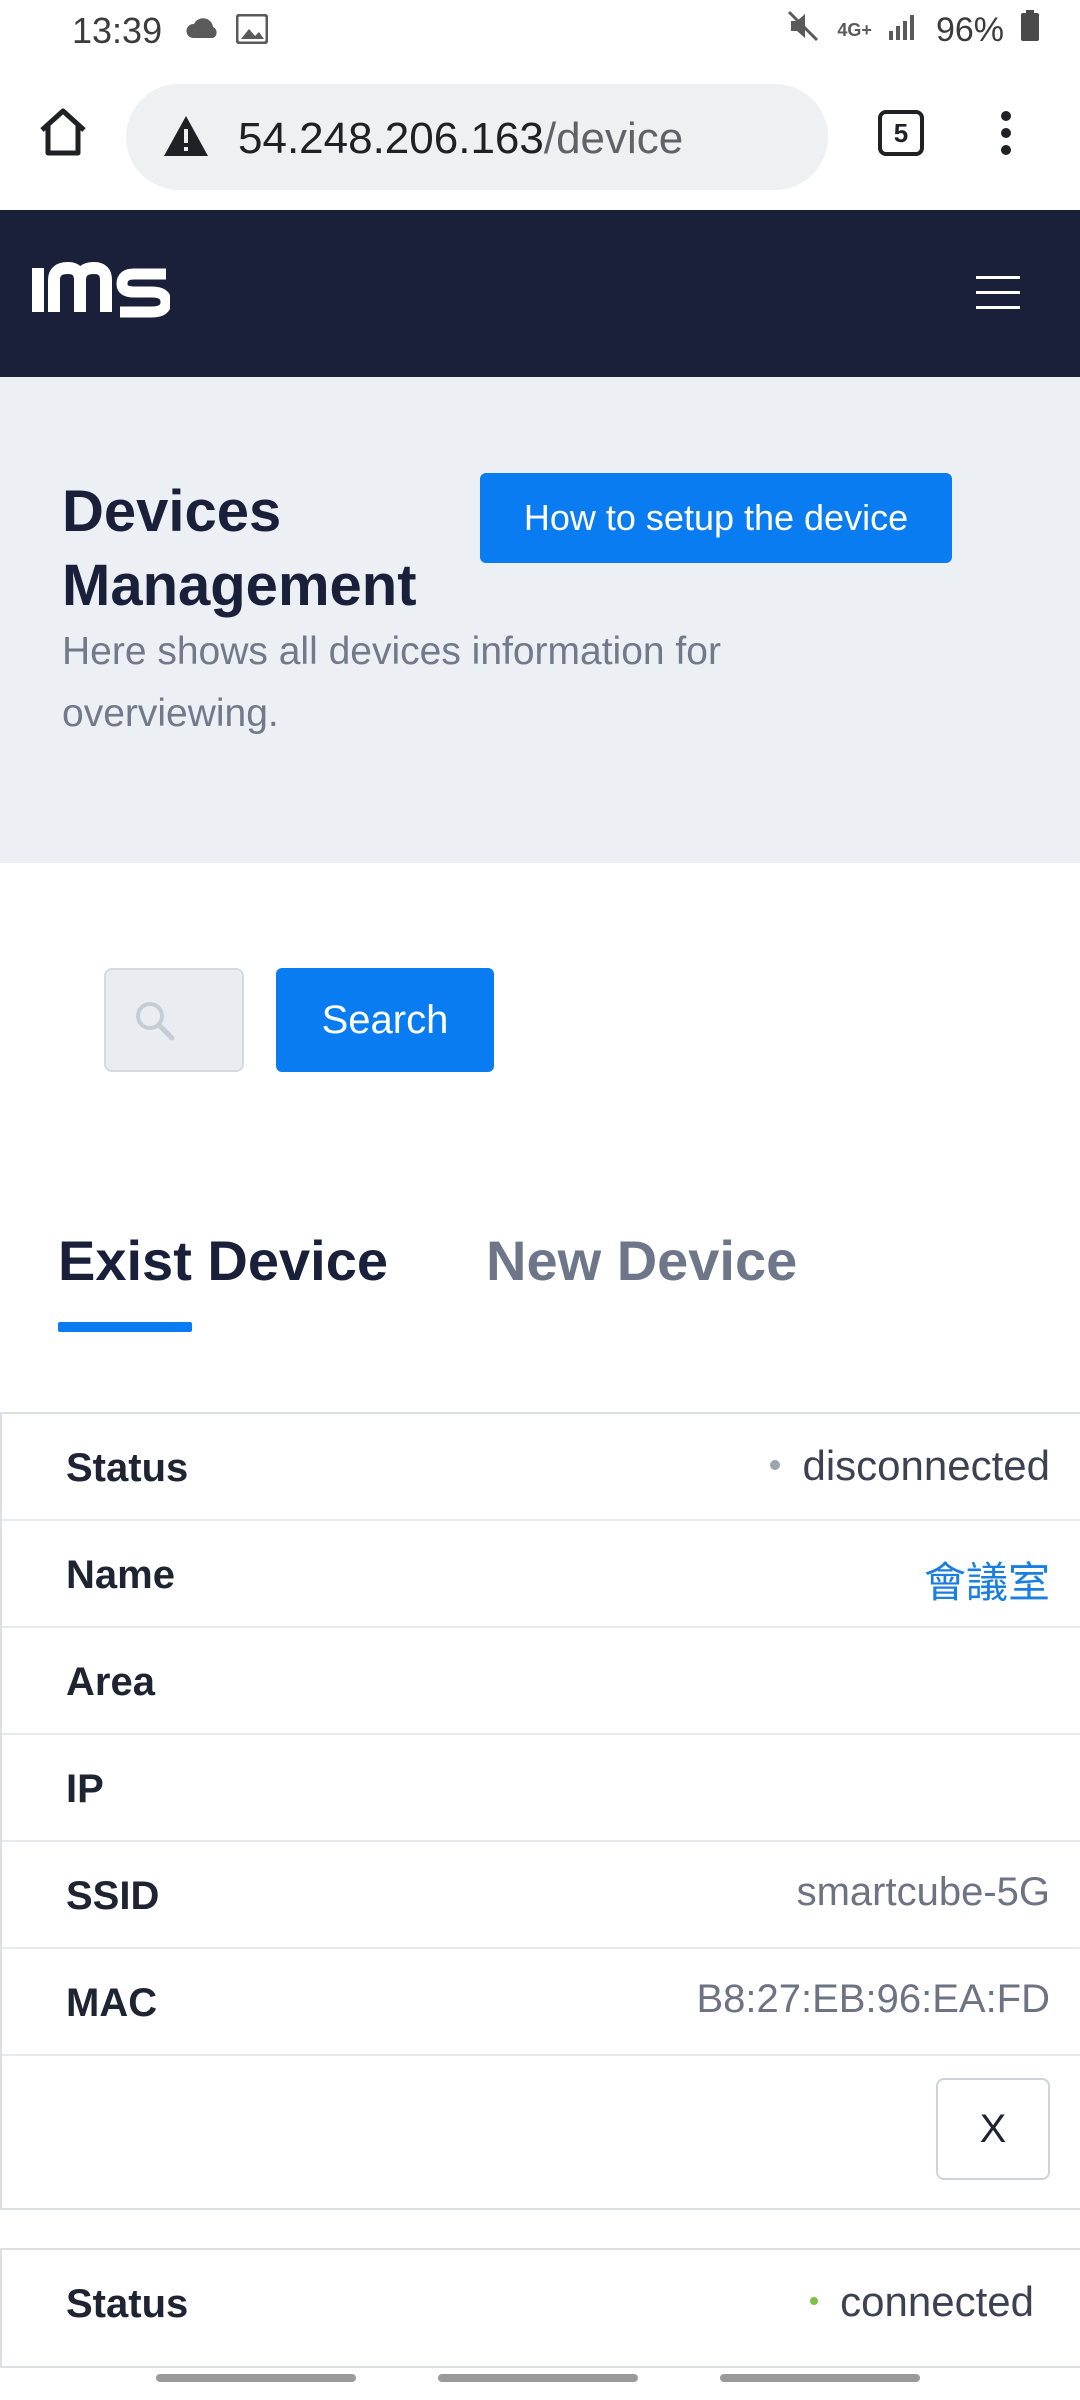  What do you see at coordinates (540, 293) in the screenshot?
I see `app-navbar` at bounding box center [540, 293].